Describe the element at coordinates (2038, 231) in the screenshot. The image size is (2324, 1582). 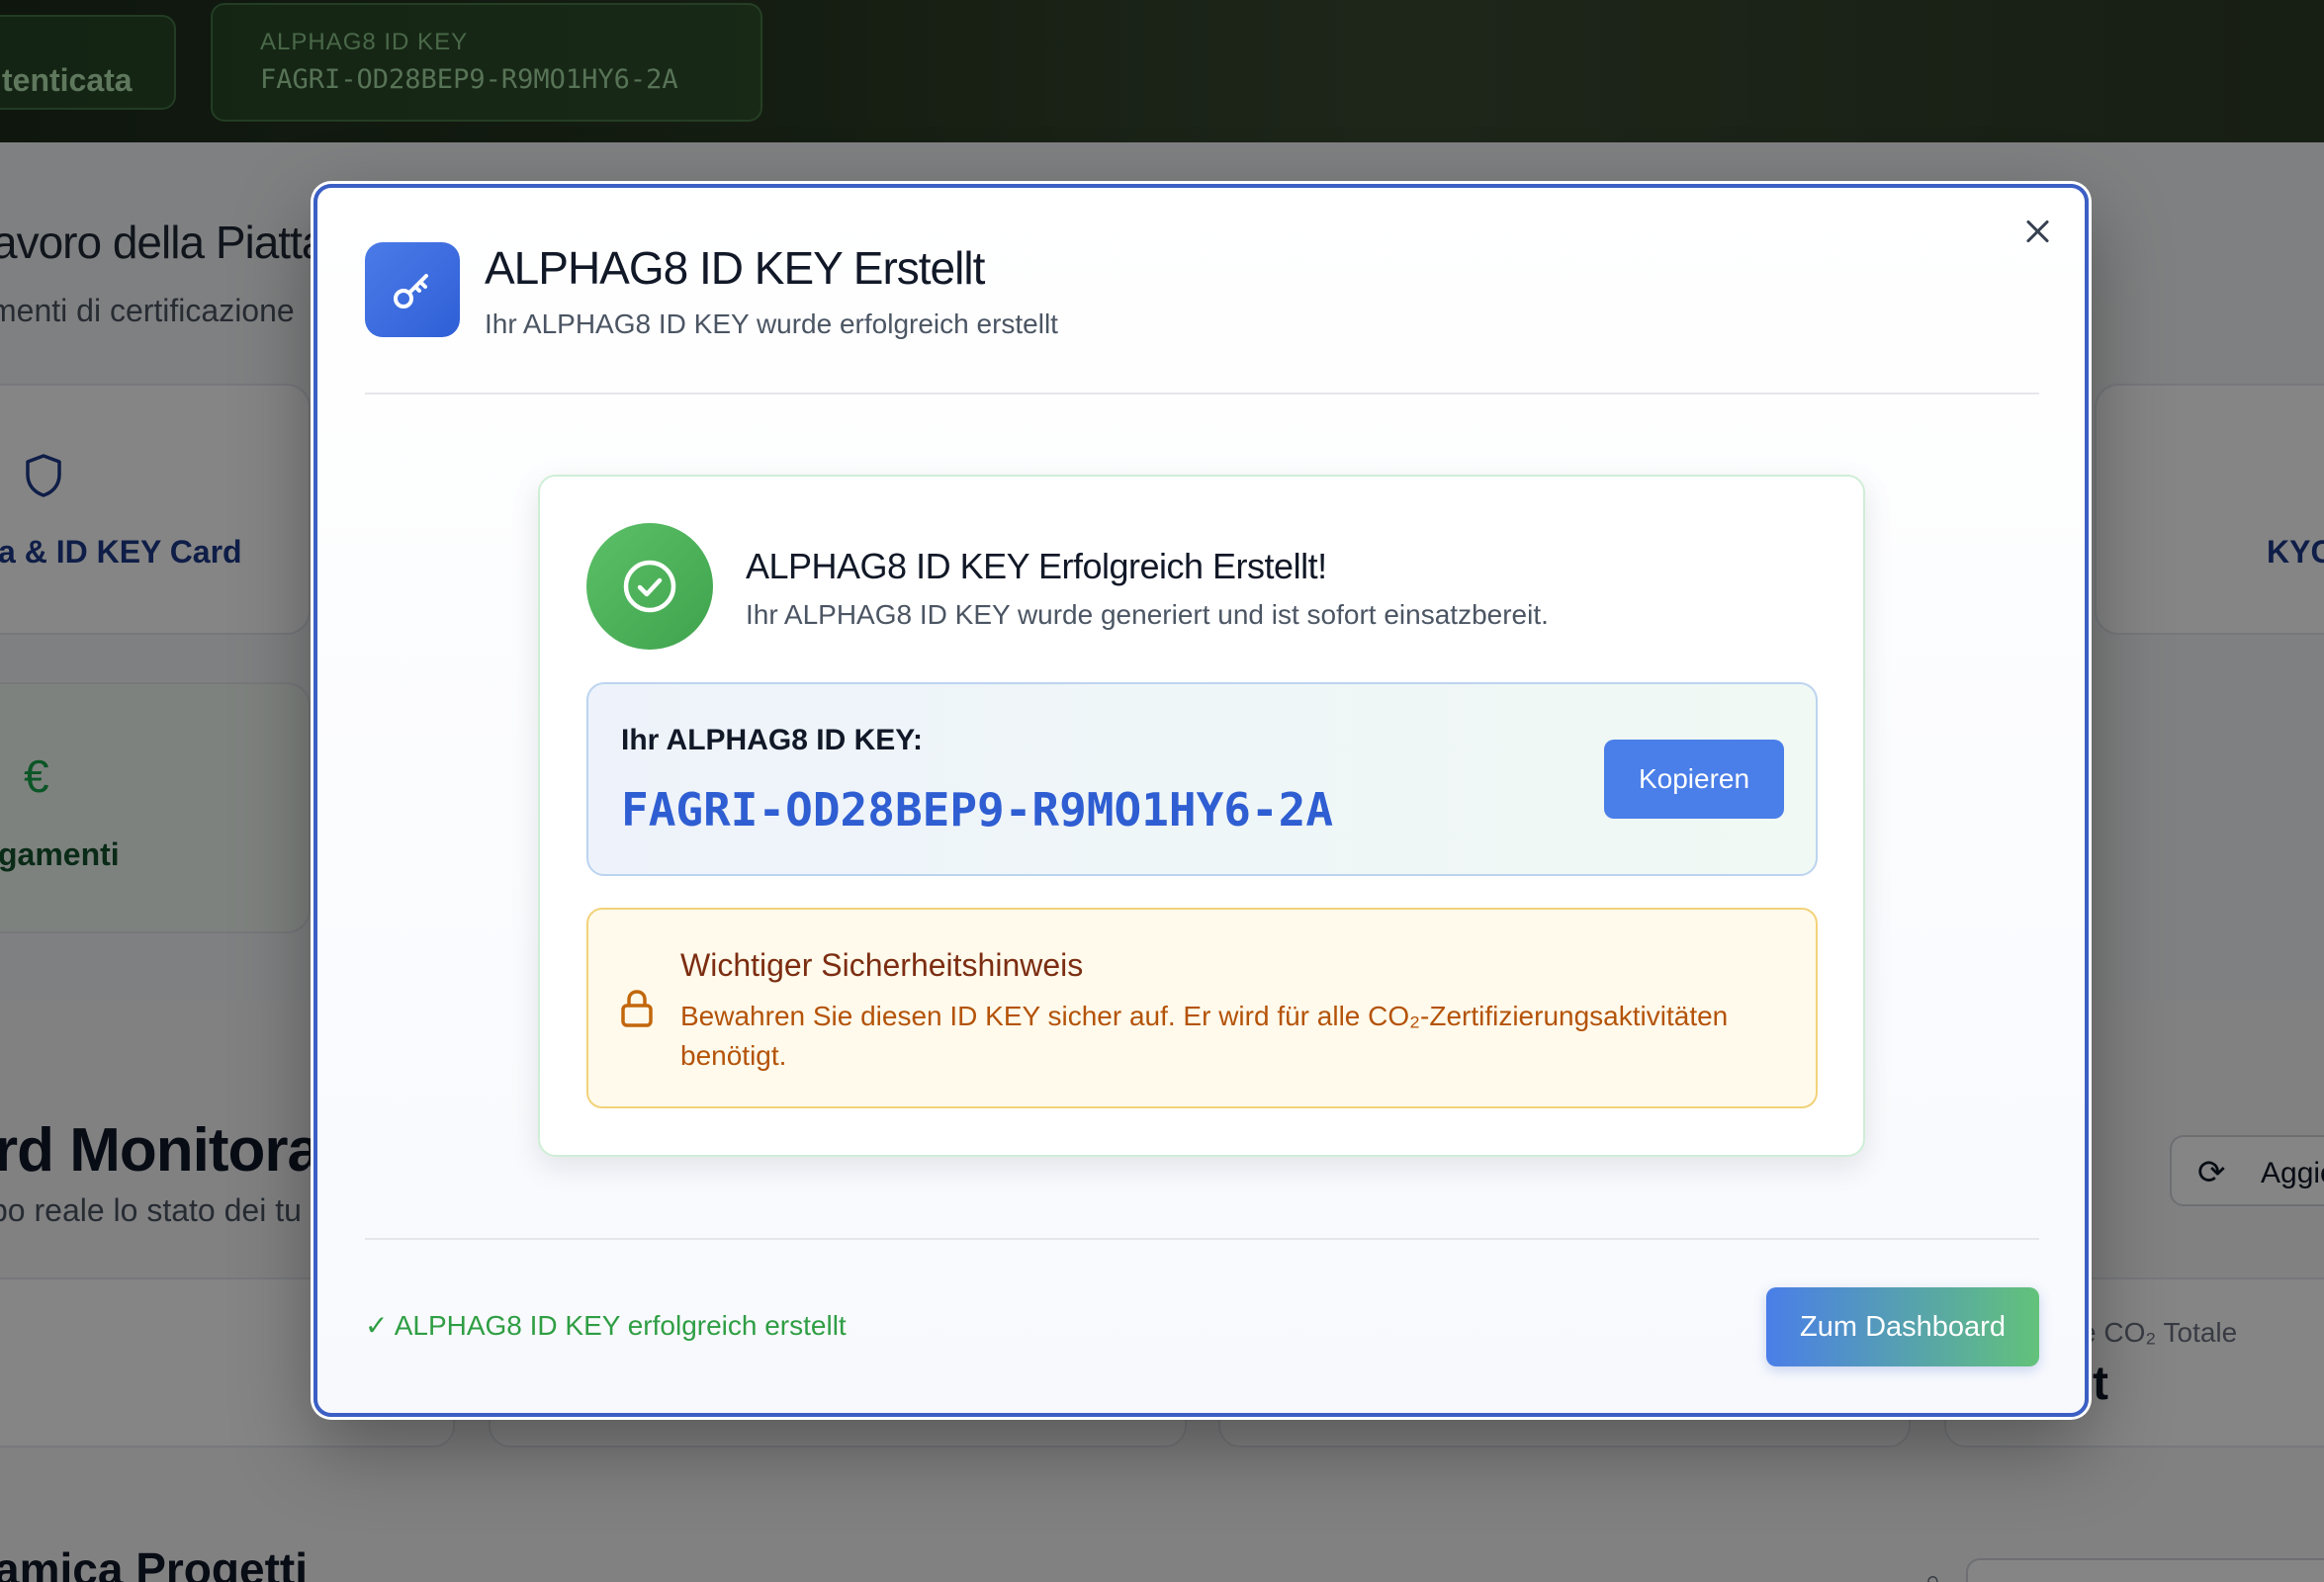
I see `close-icon` at that location.